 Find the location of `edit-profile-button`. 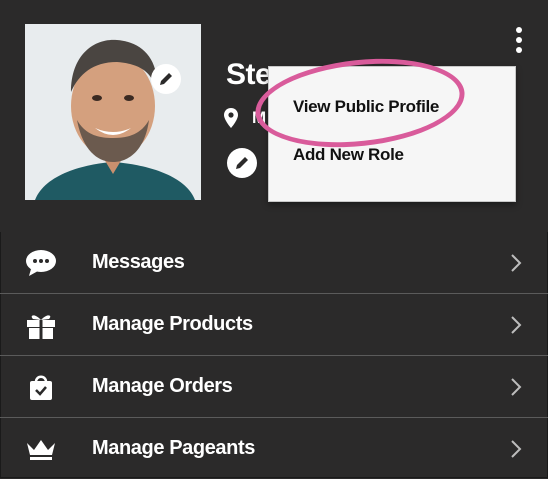

edit-profile-button is located at coordinates (242, 163).